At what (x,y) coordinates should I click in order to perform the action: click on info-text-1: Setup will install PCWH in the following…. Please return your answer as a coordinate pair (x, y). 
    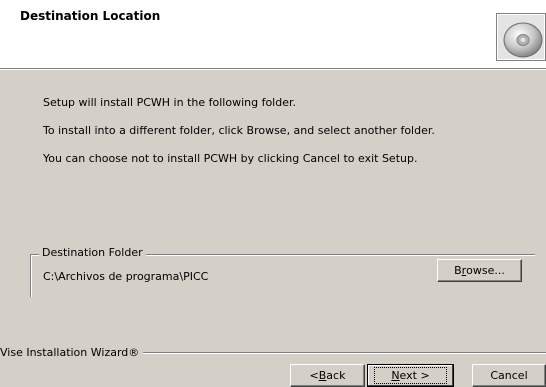
    Looking at the image, I should click on (169, 102).